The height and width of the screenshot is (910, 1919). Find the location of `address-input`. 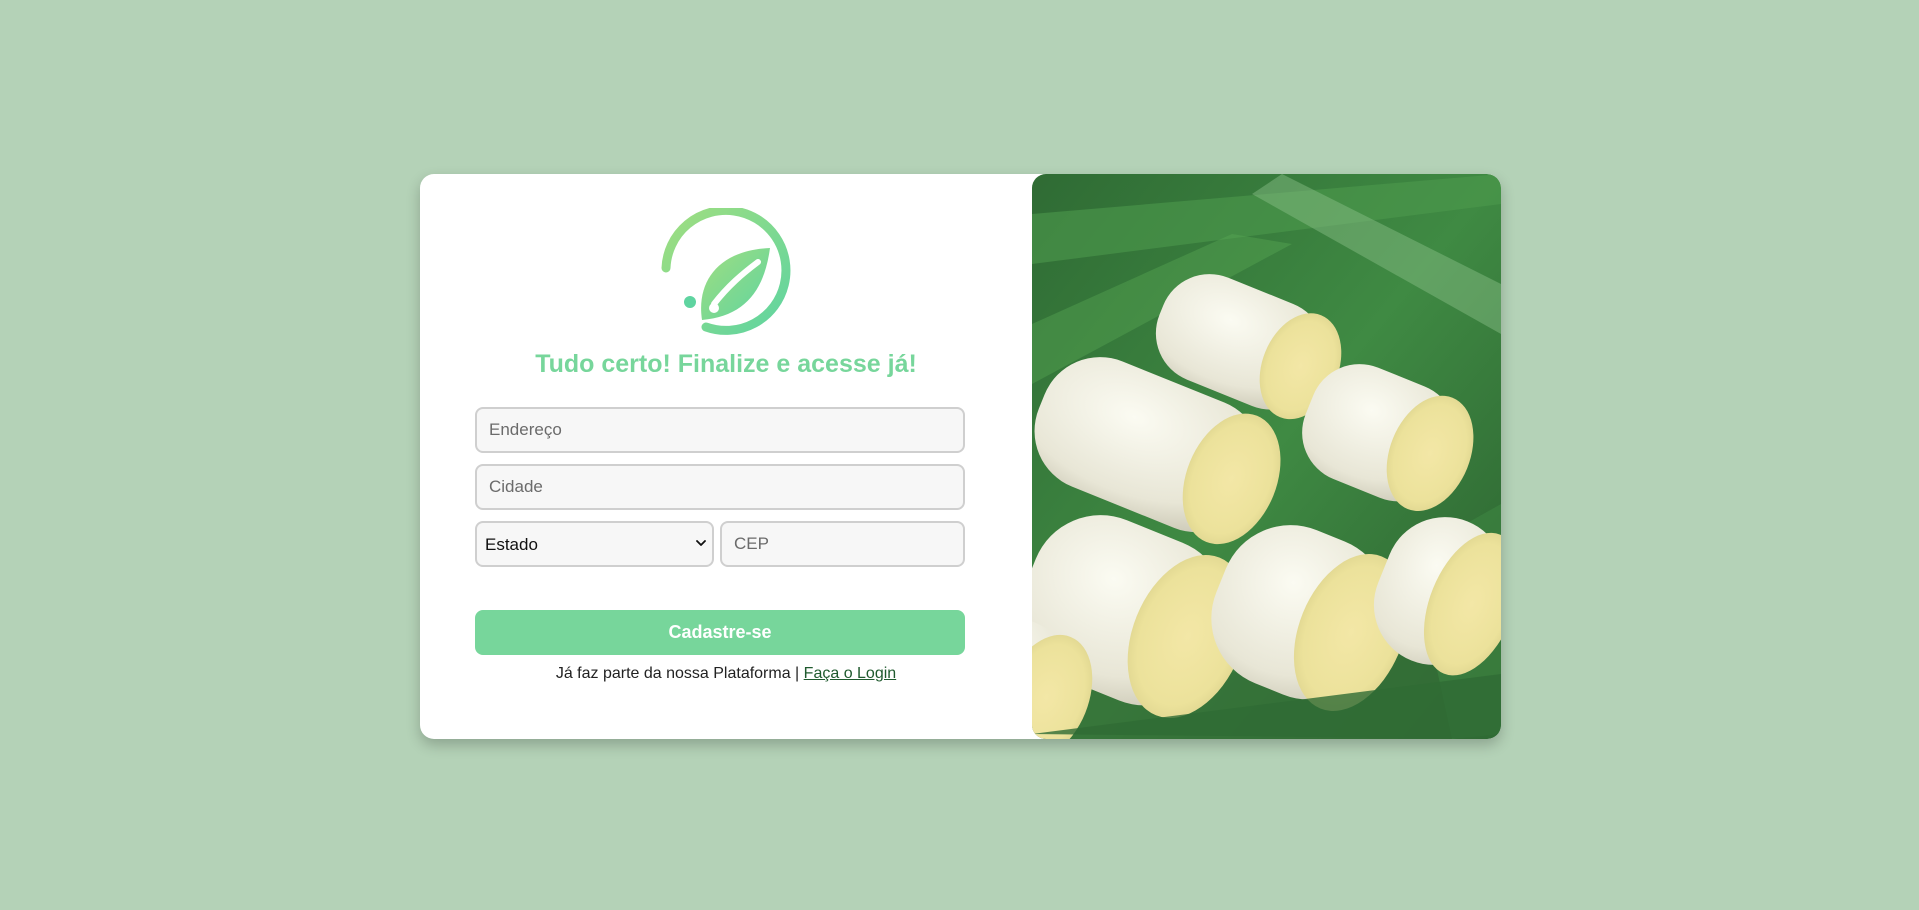

address-input is located at coordinates (720, 430).